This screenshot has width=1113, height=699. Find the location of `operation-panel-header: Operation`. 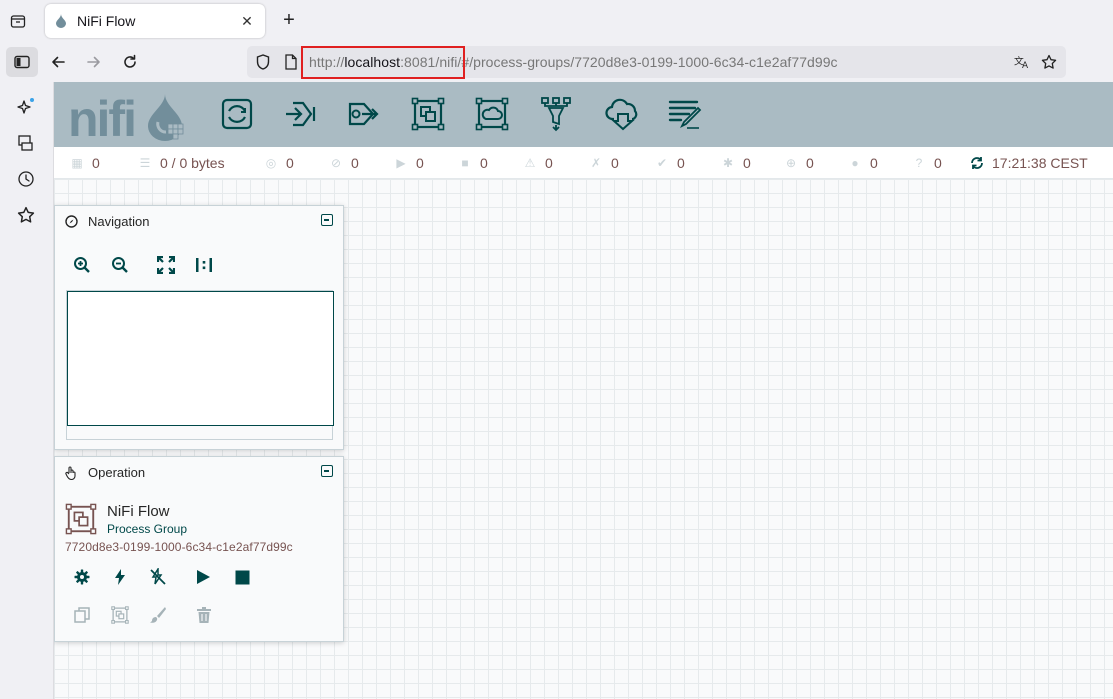

operation-panel-header: Operation is located at coordinates (105, 472).